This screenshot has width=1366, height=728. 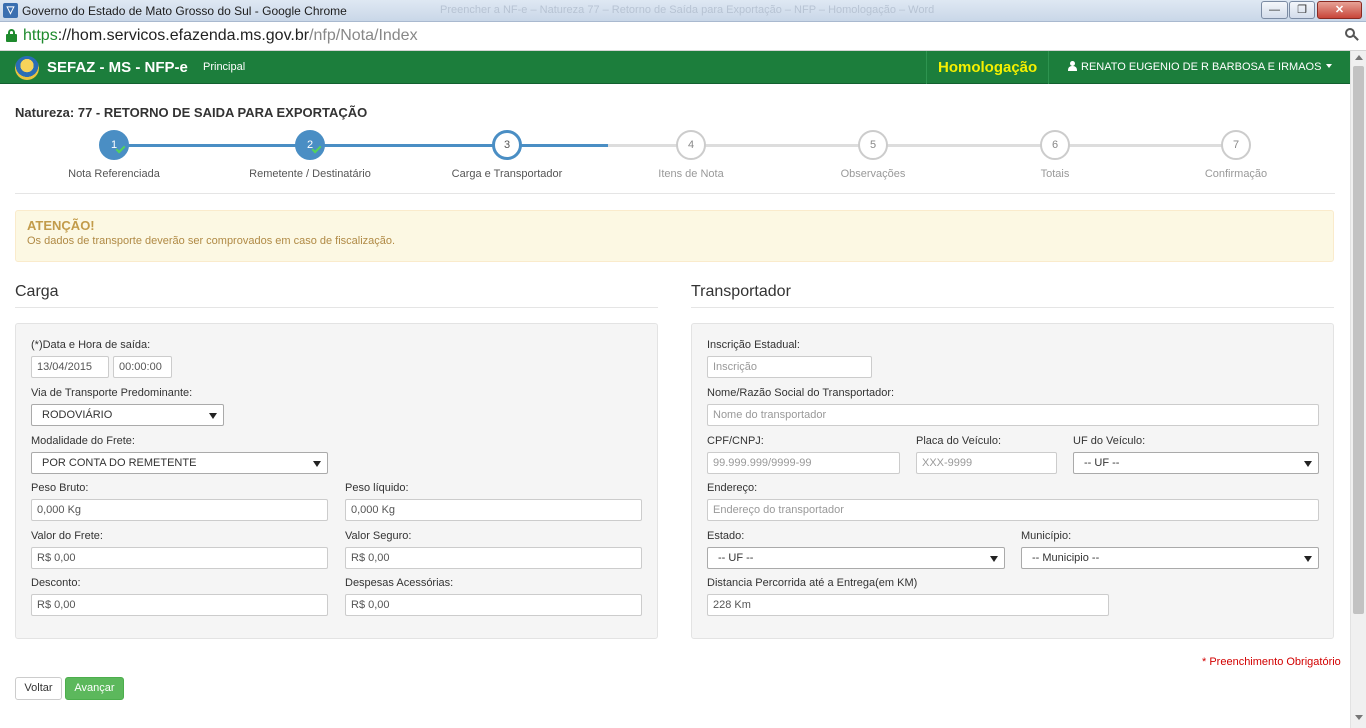 I want to click on modalidade-frete-label: Modalidade do Frete:, so click(x=83, y=441).